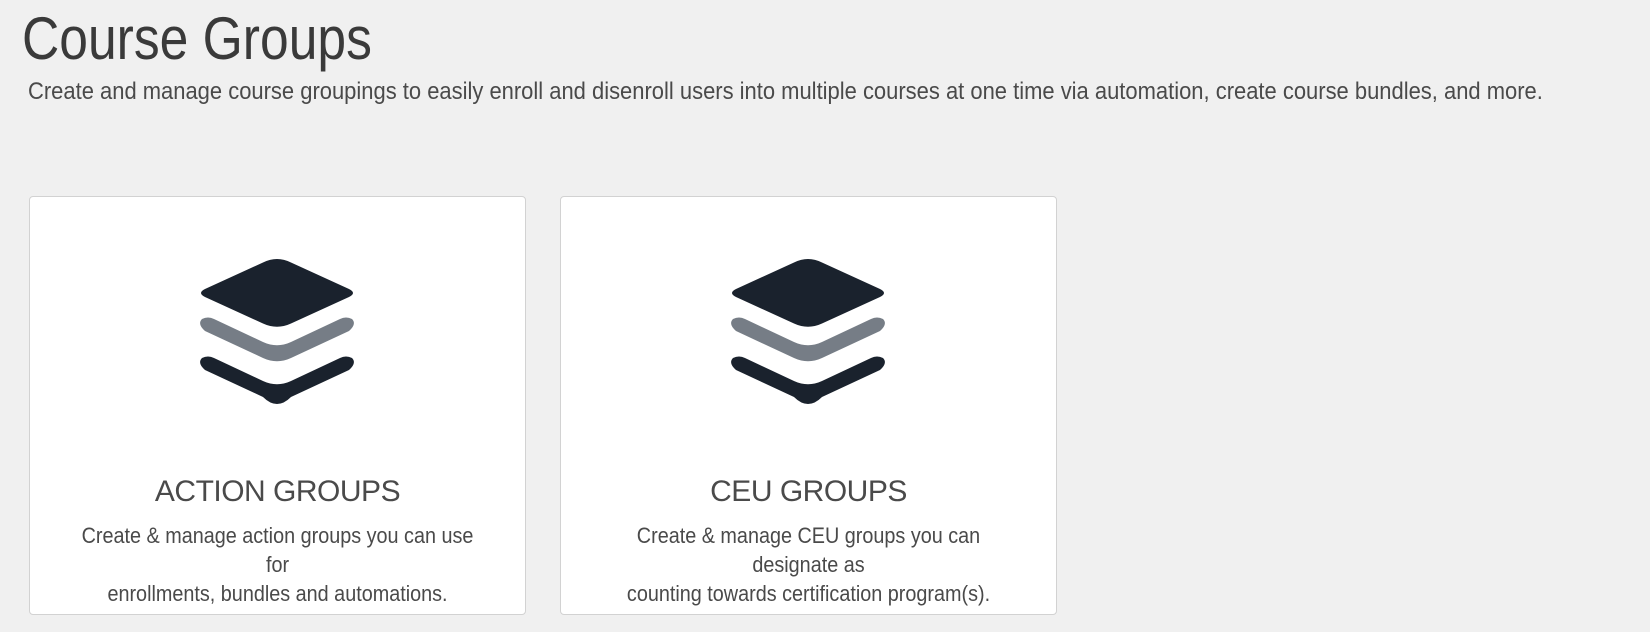 The image size is (1650, 632). What do you see at coordinates (808, 491) in the screenshot?
I see `card-title: CEU GROUPS` at bounding box center [808, 491].